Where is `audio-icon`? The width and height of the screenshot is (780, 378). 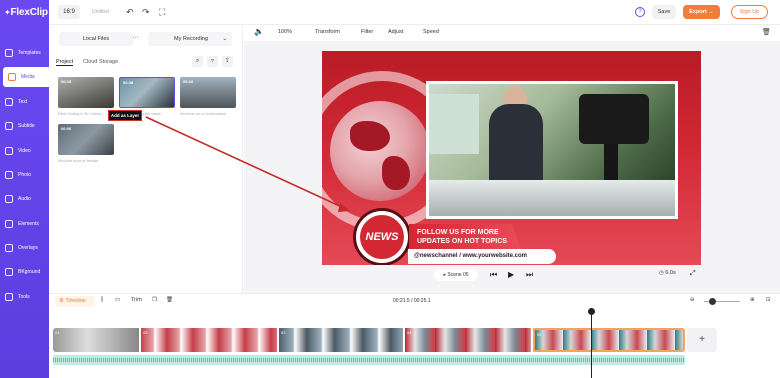
audio-icon is located at coordinates (9, 199).